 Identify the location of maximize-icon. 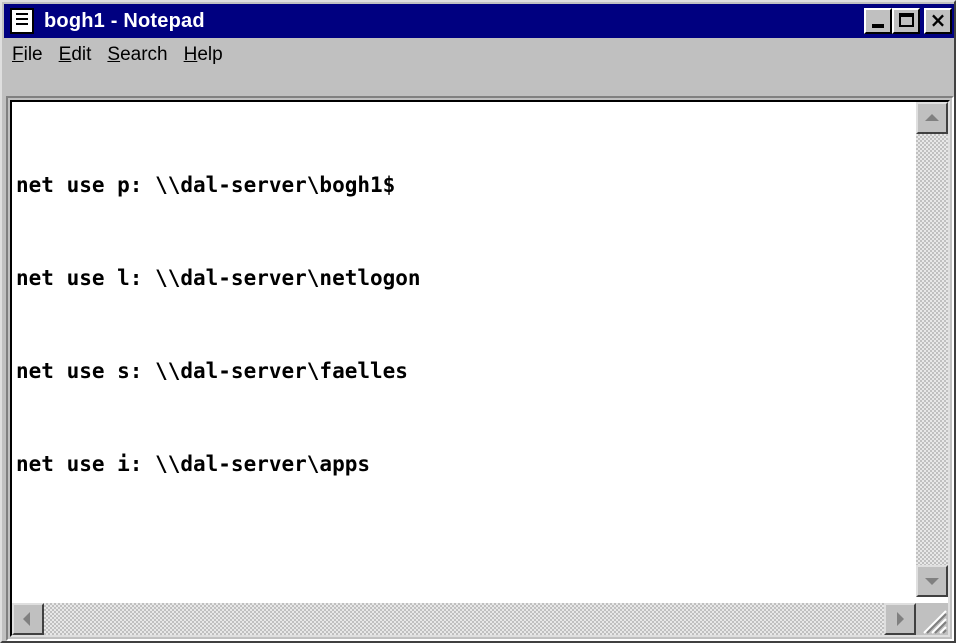
(906, 20).